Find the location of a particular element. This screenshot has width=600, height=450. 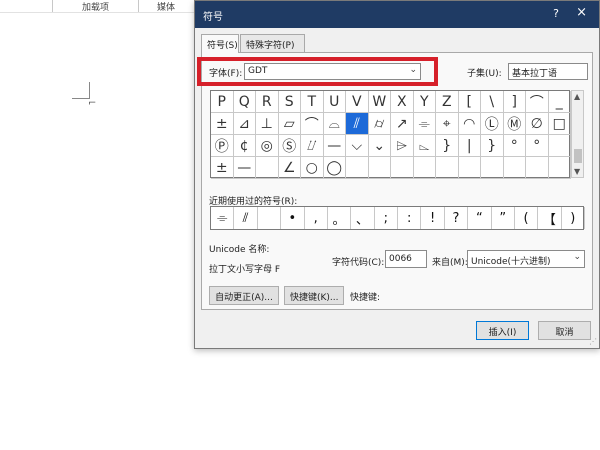

symbol-cell: ⫽ is located at coordinates (357, 124).